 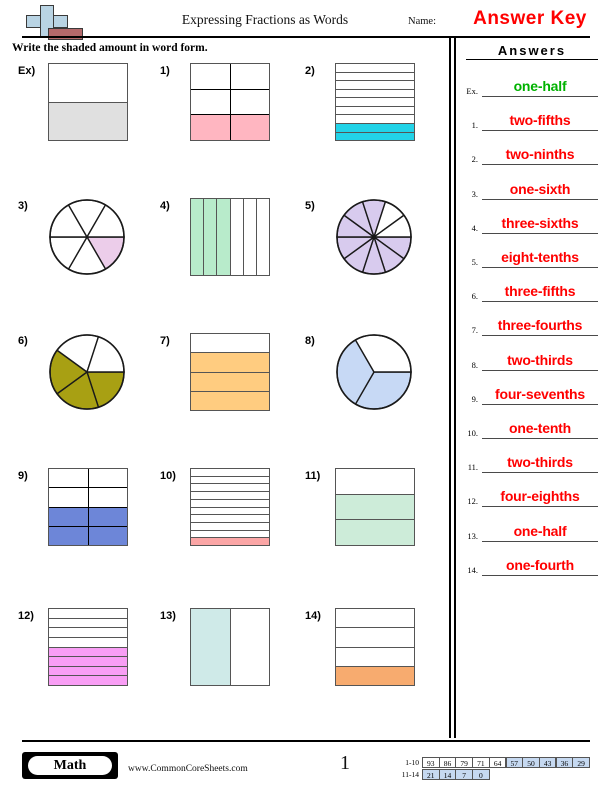 I want to click on answer-value: one-half, so click(x=540, y=530).